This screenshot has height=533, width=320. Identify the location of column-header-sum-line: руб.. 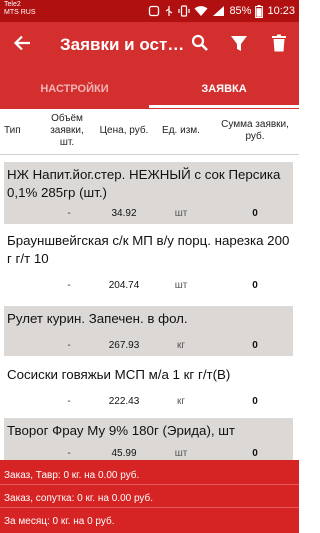
(255, 136).